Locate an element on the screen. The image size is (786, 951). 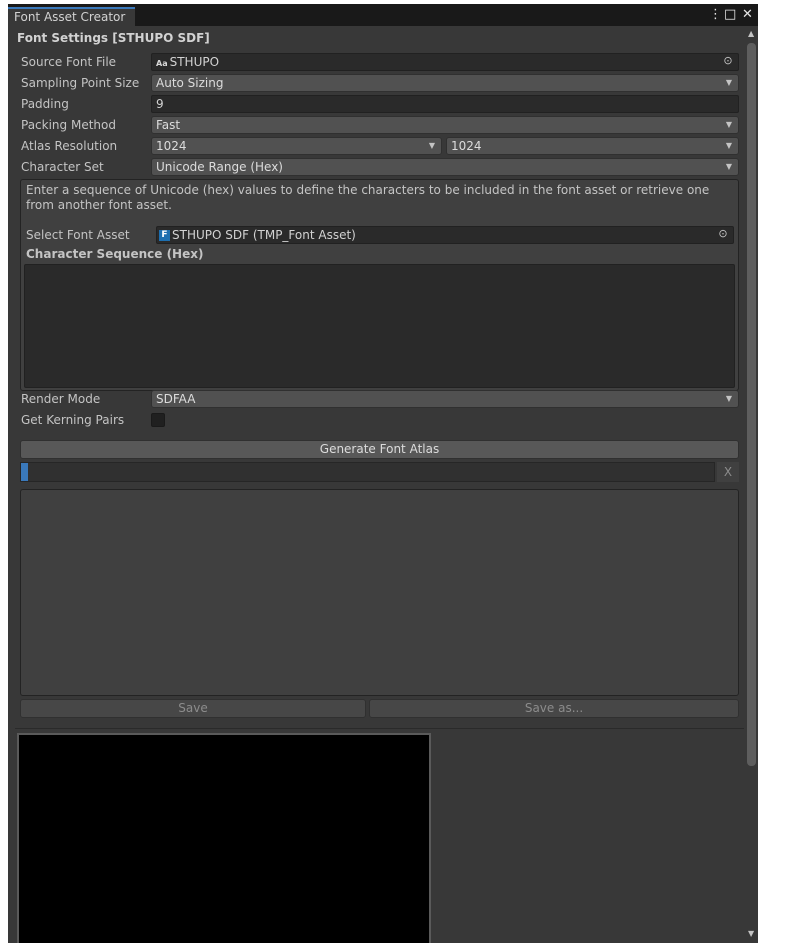
get-kerning-pairs-checkbox is located at coordinates (158, 420).